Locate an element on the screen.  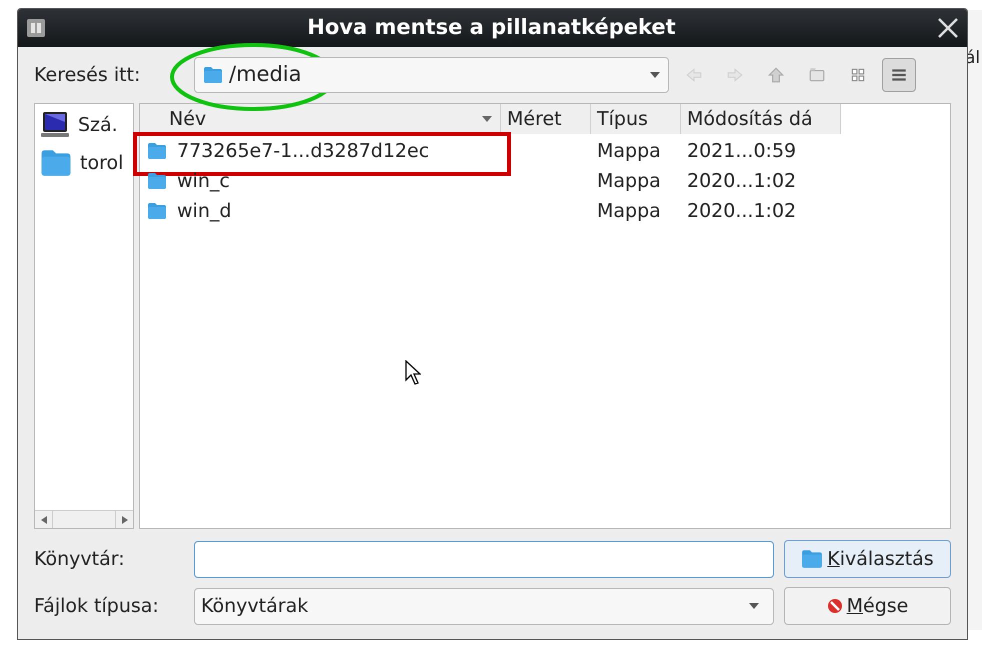
mouse-pointer-icon is located at coordinates (413, 373).